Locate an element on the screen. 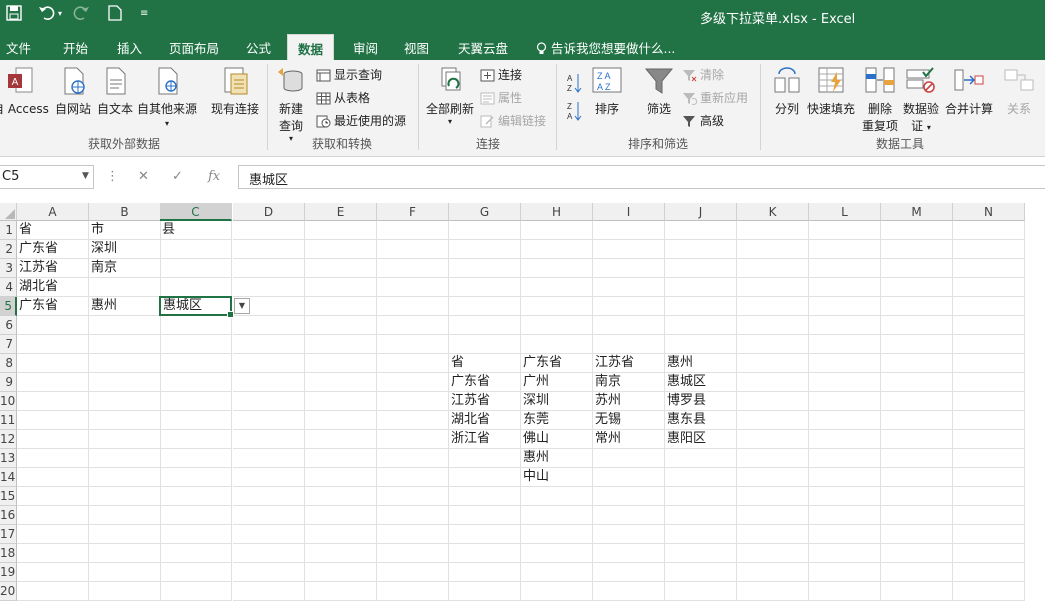  cell-i14 is located at coordinates (629, 477).